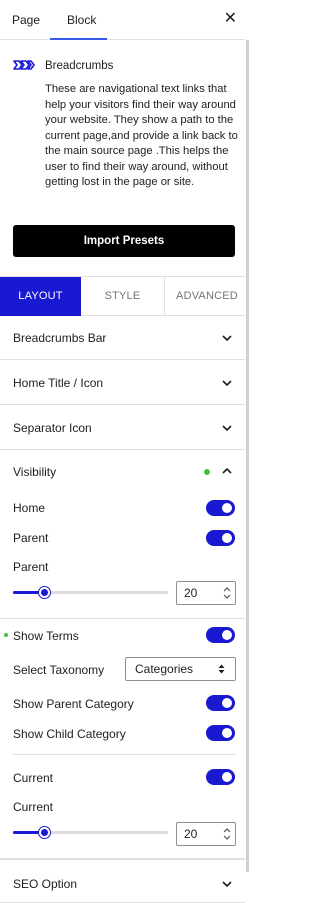 Image resolution: width=320 pixels, height=903 pixels. I want to click on scrollbar-thumb, so click(247, 456).